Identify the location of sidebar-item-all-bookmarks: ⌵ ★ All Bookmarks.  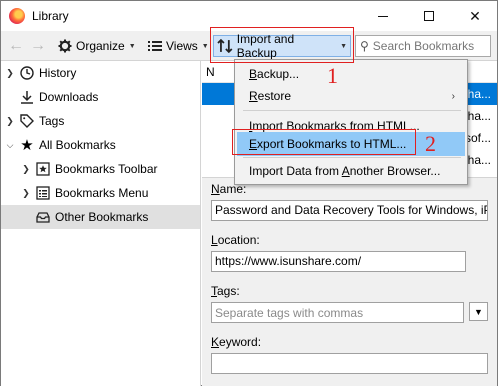
(100, 145).